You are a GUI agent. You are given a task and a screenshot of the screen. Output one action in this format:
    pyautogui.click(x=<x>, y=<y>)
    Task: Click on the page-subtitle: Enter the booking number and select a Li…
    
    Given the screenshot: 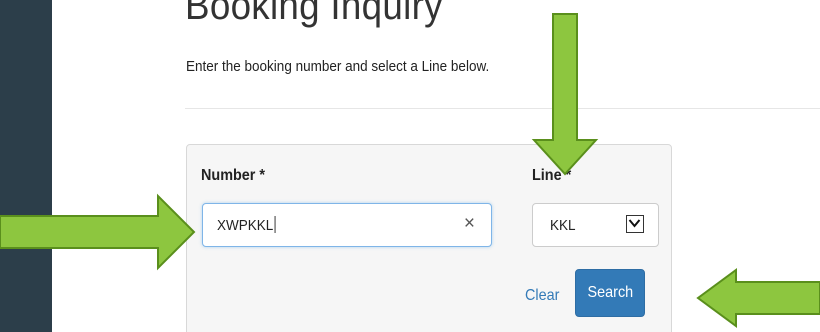 What is the action you would take?
    pyautogui.click(x=338, y=66)
    